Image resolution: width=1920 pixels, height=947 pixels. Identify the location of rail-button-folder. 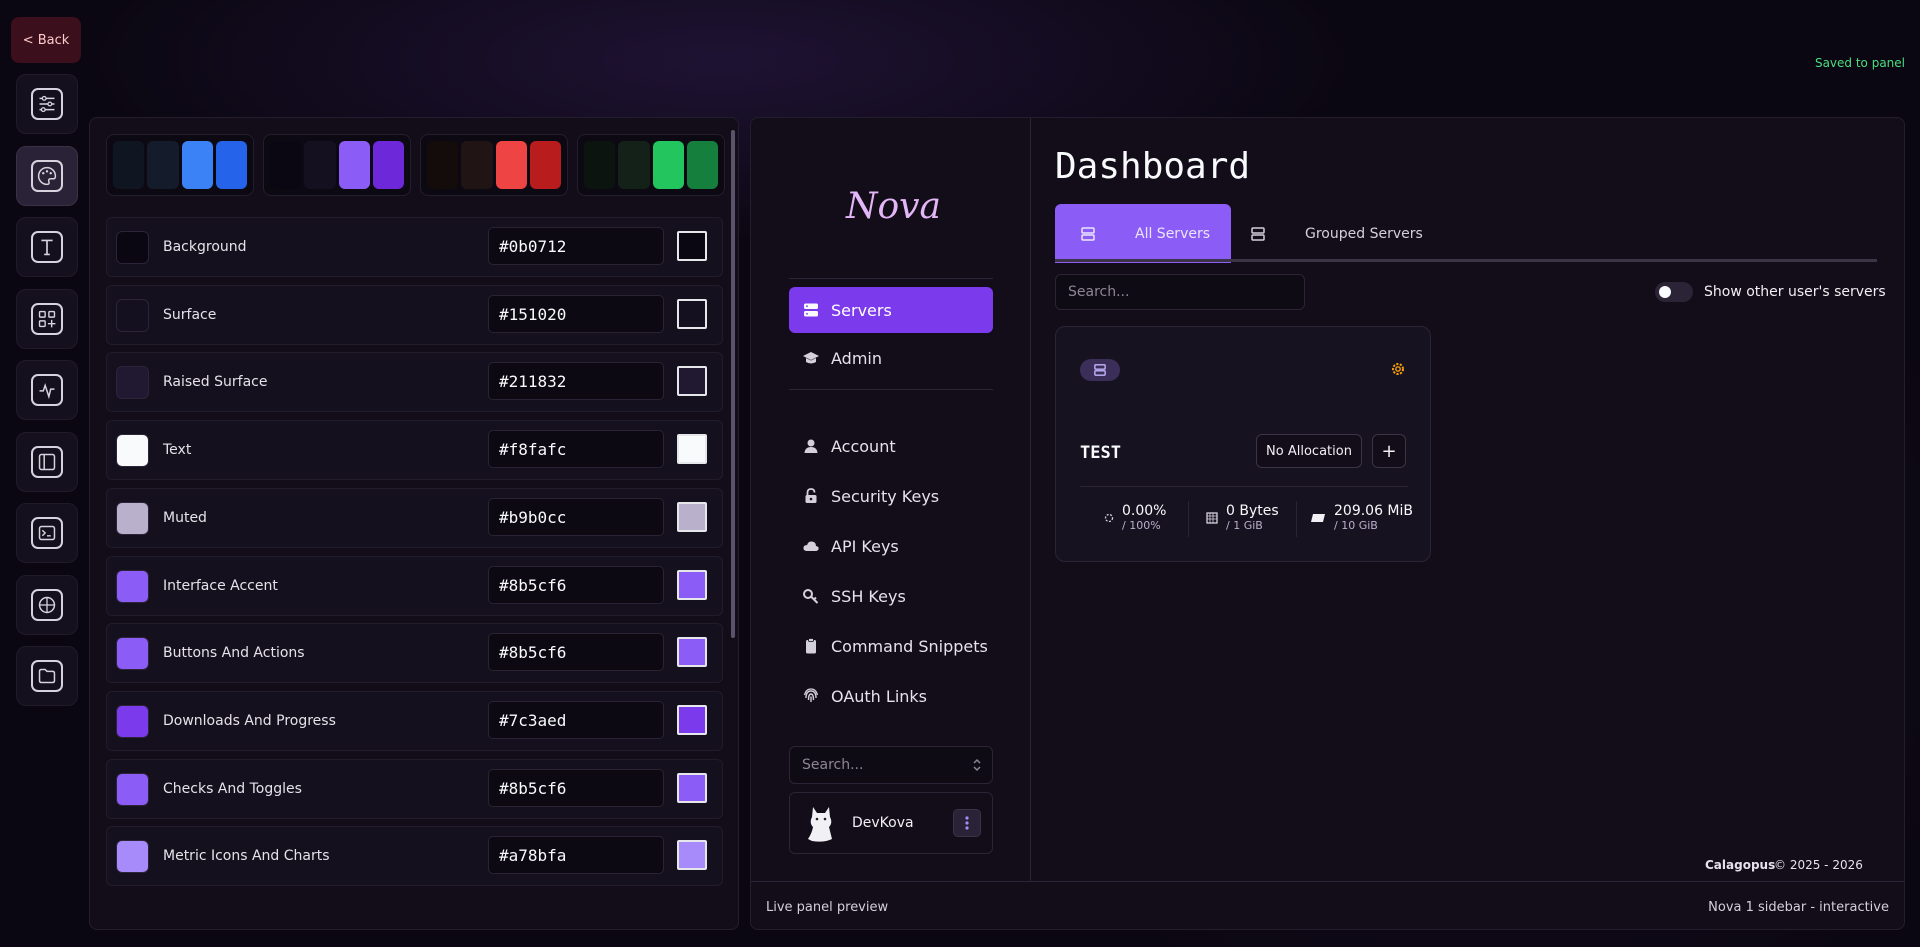
(47, 676).